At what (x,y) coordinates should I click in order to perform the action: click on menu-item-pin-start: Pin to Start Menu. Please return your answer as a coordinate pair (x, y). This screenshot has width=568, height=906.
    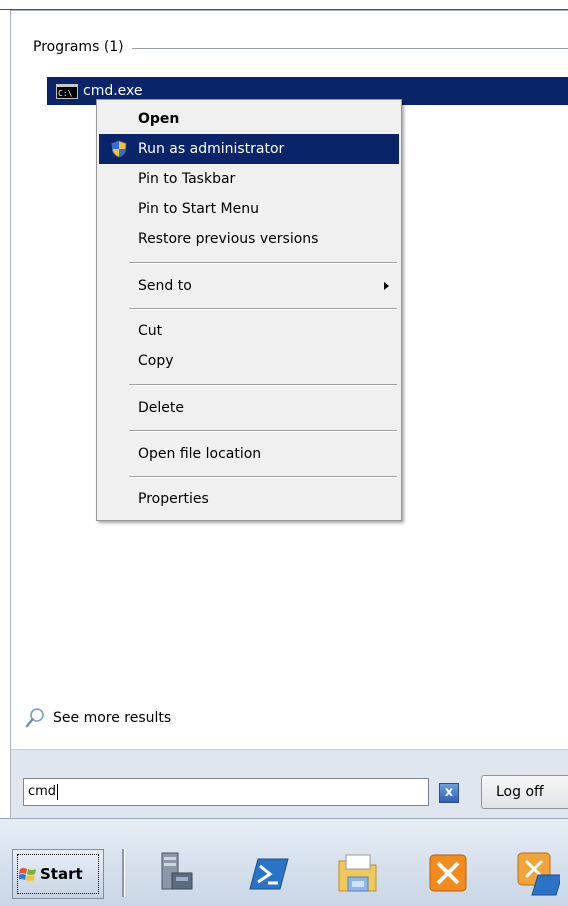
    Looking at the image, I should click on (249, 209).